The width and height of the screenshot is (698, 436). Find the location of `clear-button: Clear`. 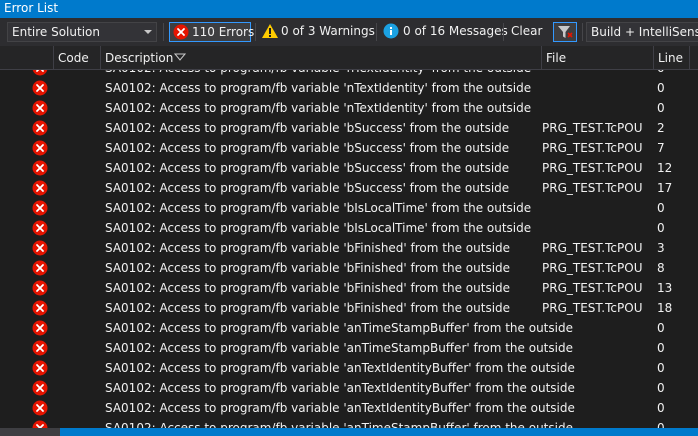

clear-button: Clear is located at coordinates (526, 32).